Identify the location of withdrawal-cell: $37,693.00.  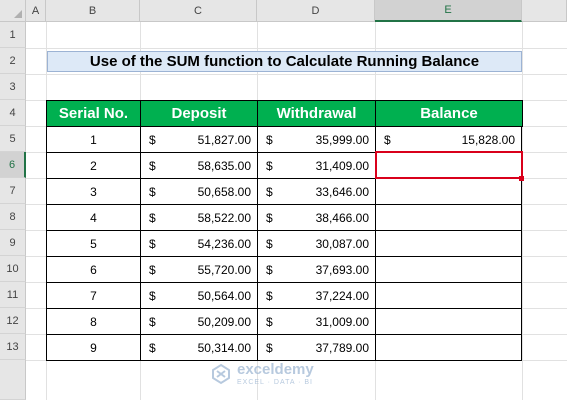
(316, 269).